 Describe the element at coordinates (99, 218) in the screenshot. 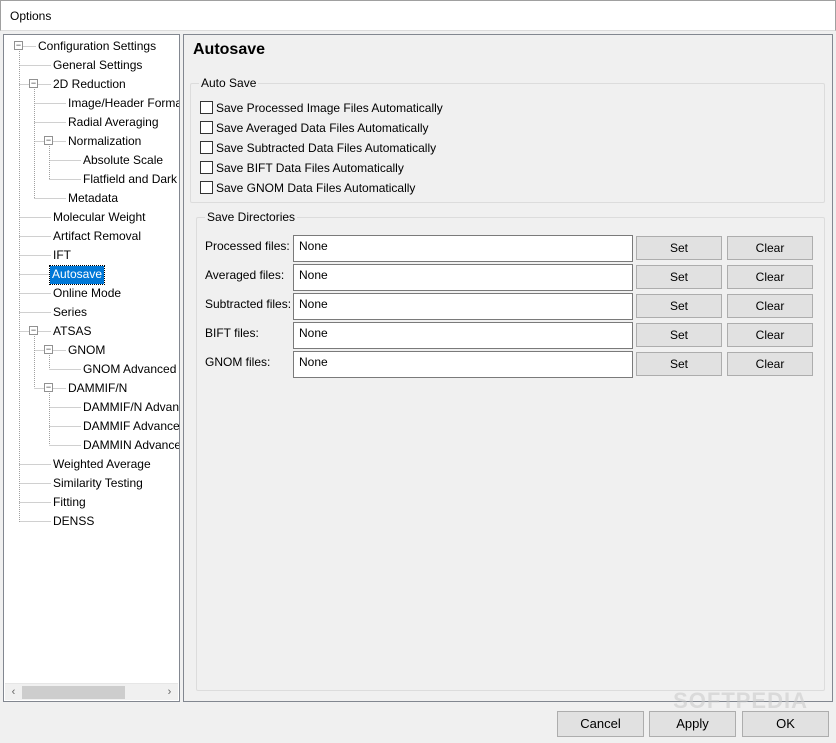

I see `tree-item-molecular-weight: Molecular Weight` at that location.